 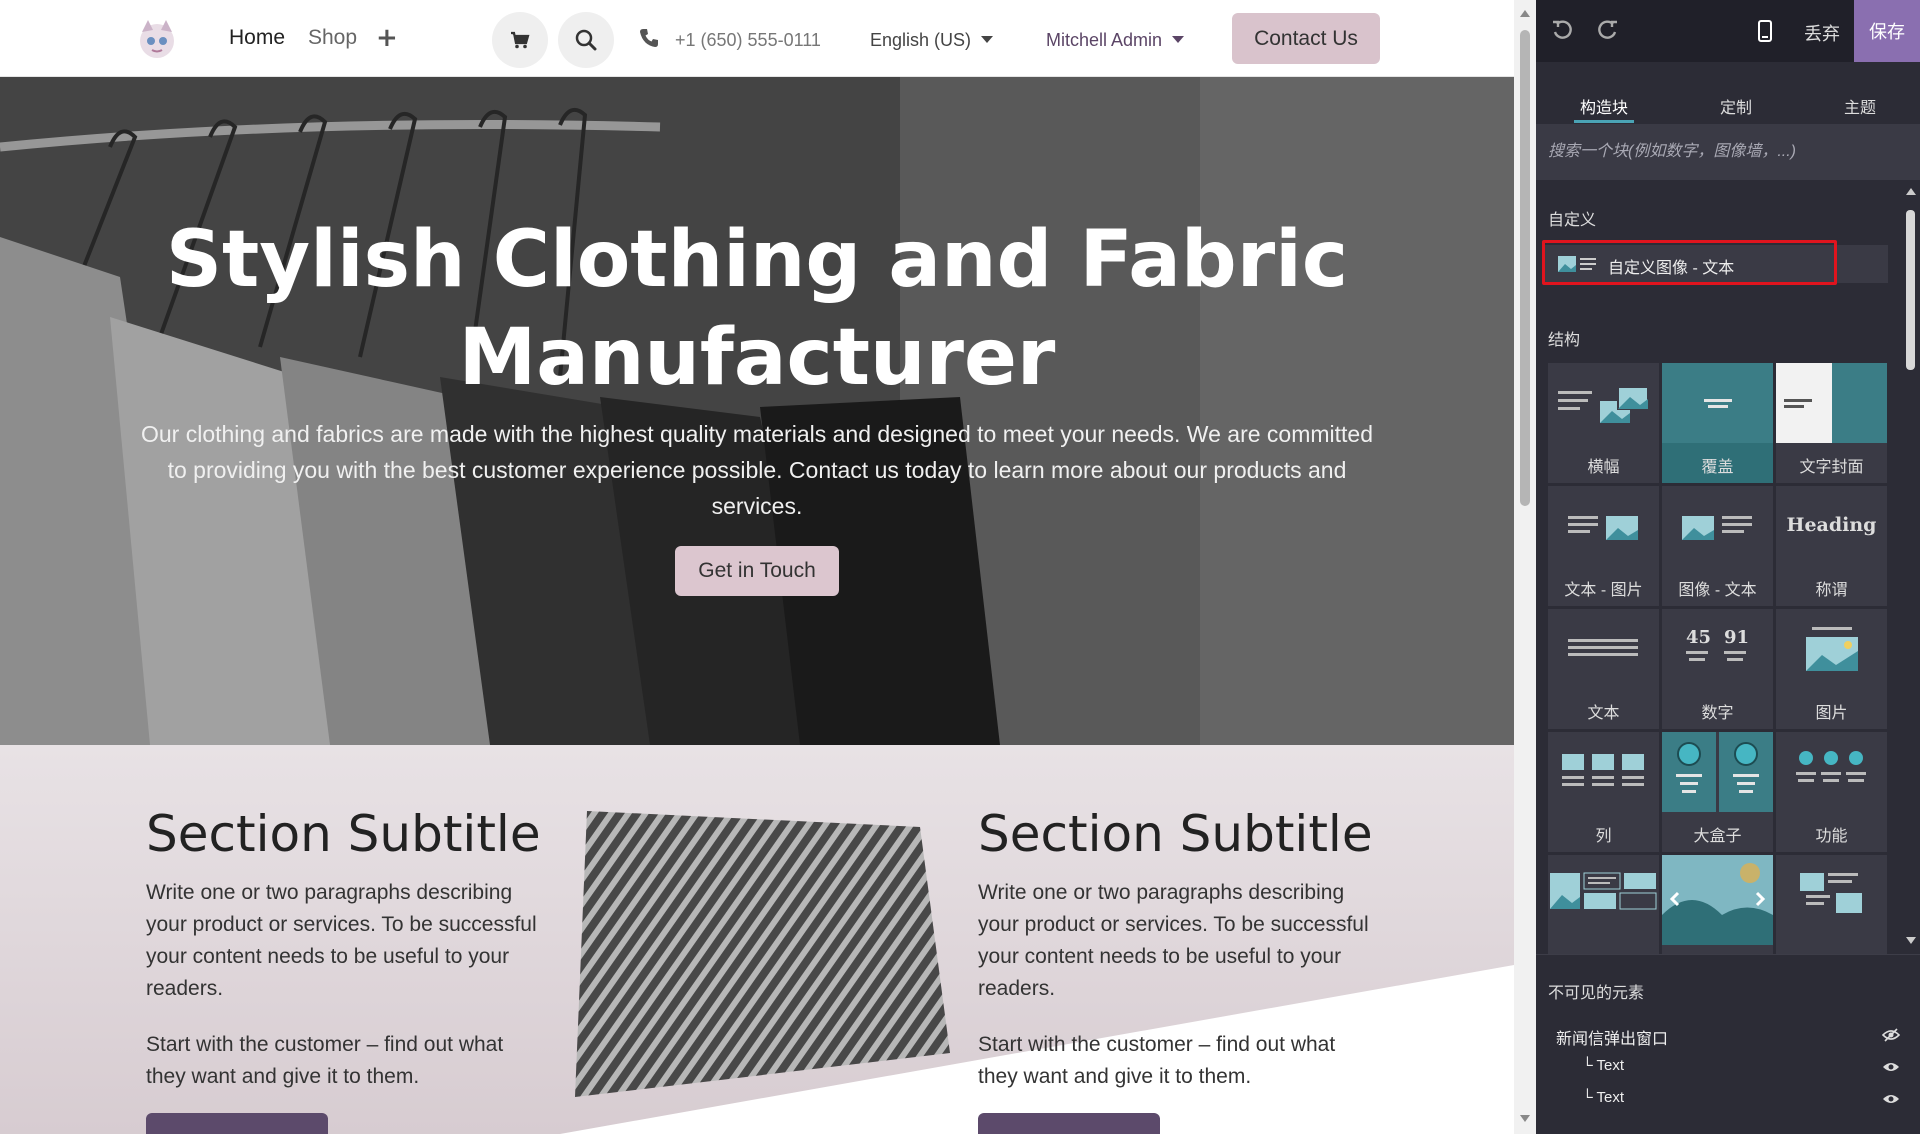 I want to click on user-menu: Mitchell Admin, so click(x=1115, y=40).